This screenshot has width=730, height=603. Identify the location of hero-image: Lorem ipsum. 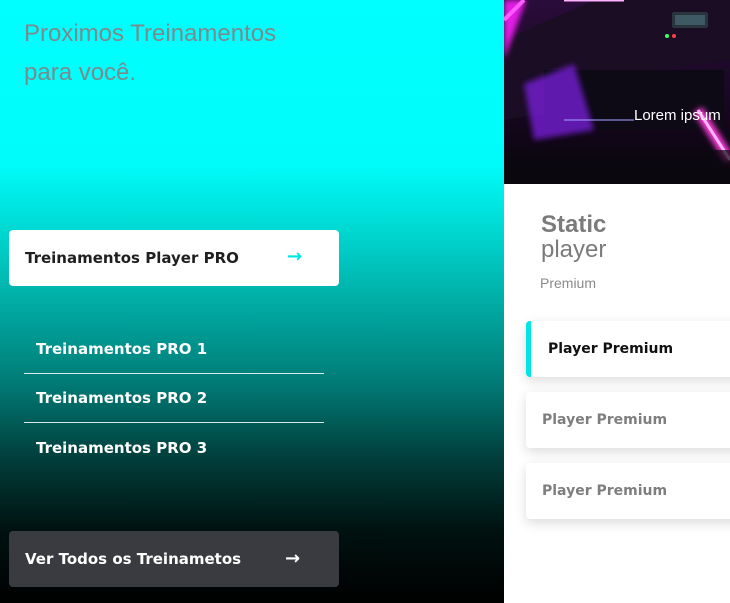
(617, 92).